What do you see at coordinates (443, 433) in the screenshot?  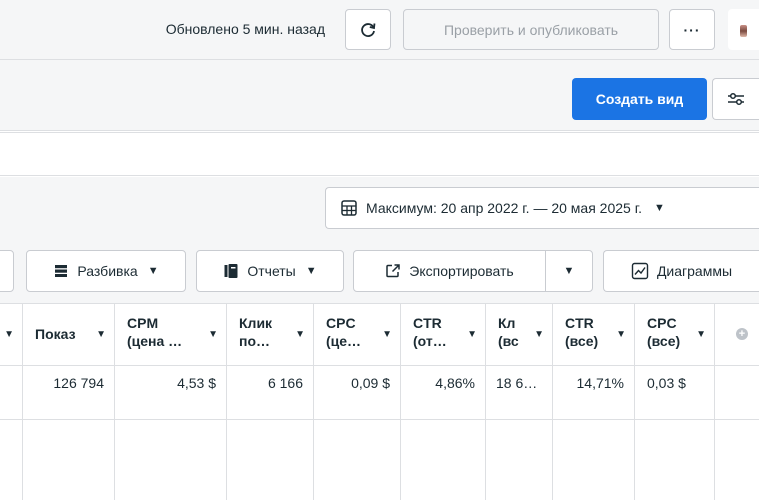 I see `table-cell: 4,86%` at bounding box center [443, 433].